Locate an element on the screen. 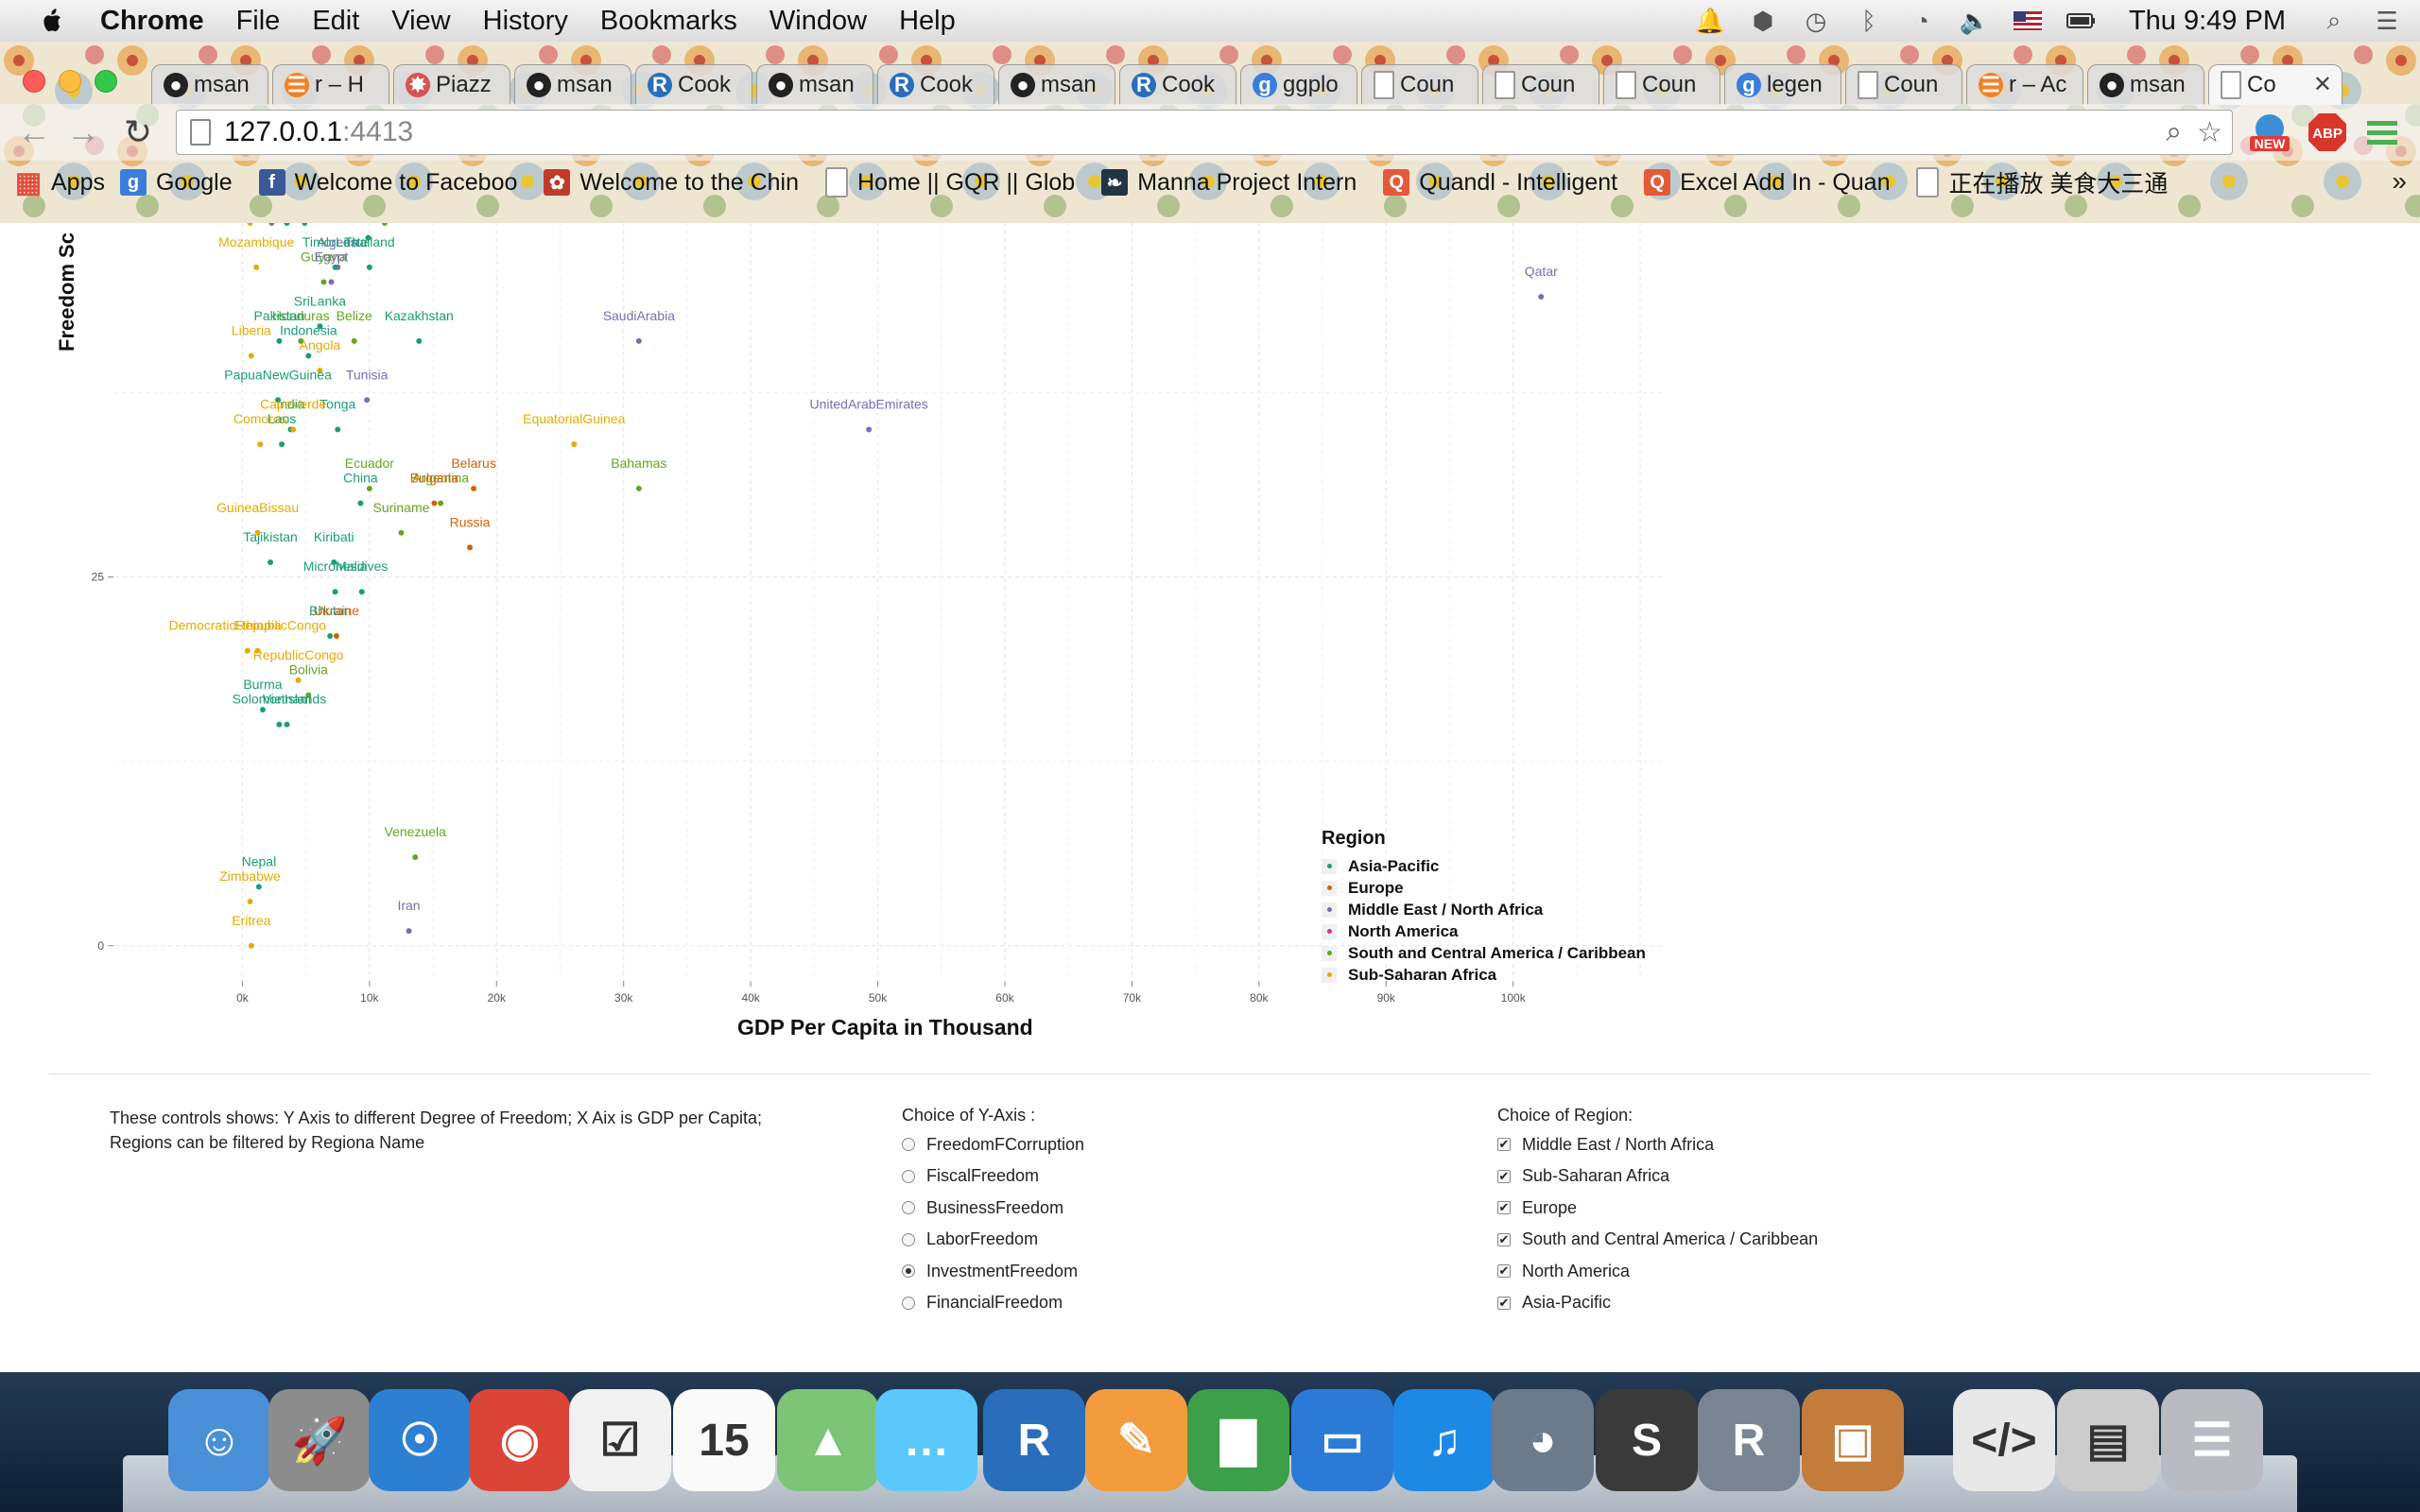 The width and height of the screenshot is (2420, 1512). preview-icon: ▣ is located at coordinates (1853, 1440).